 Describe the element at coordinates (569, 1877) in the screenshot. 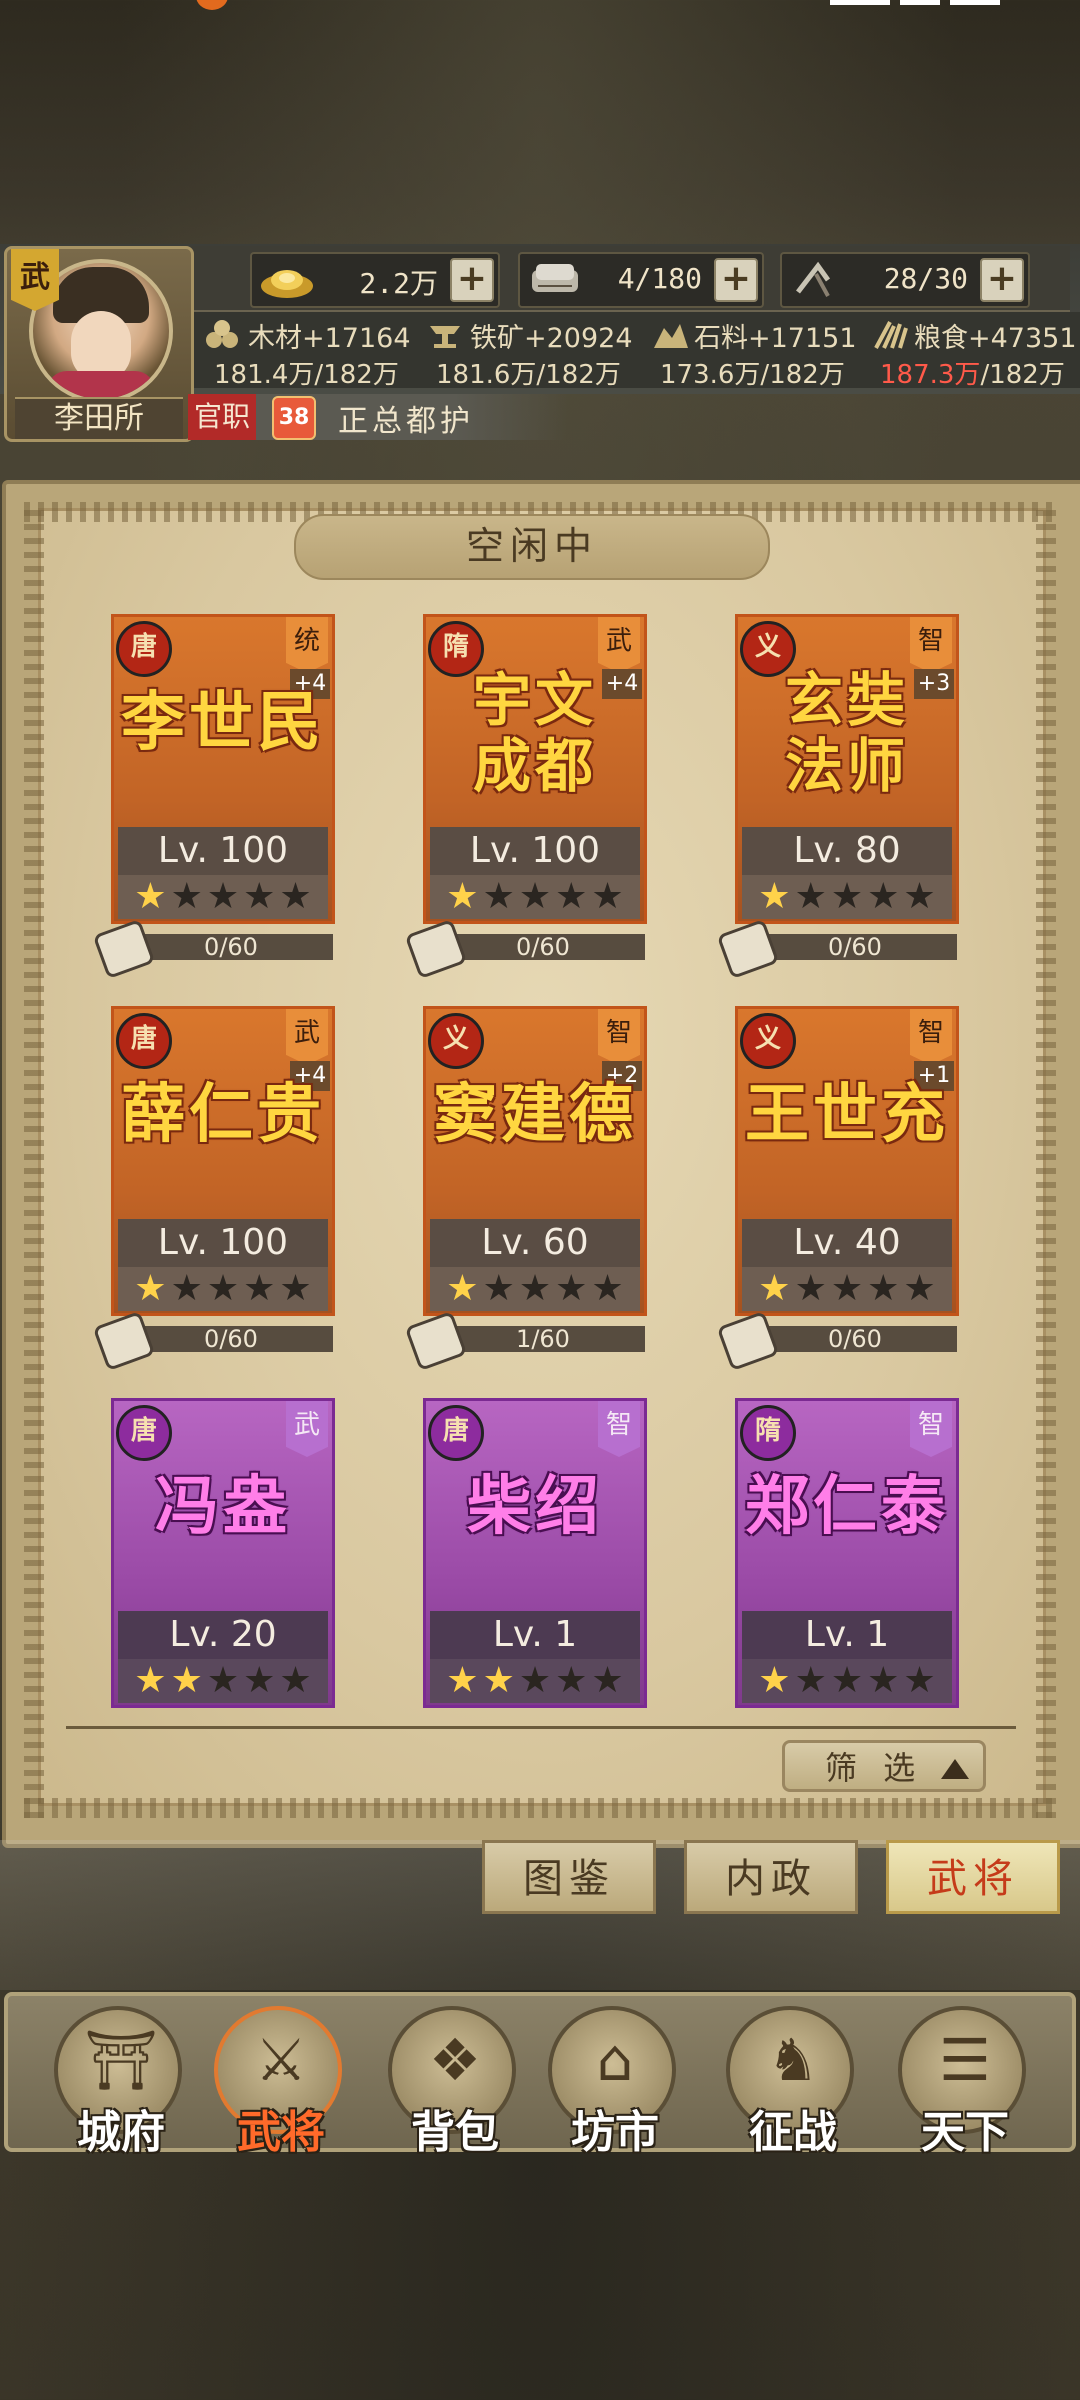

I see `tab-compendium: 图鉴` at that location.